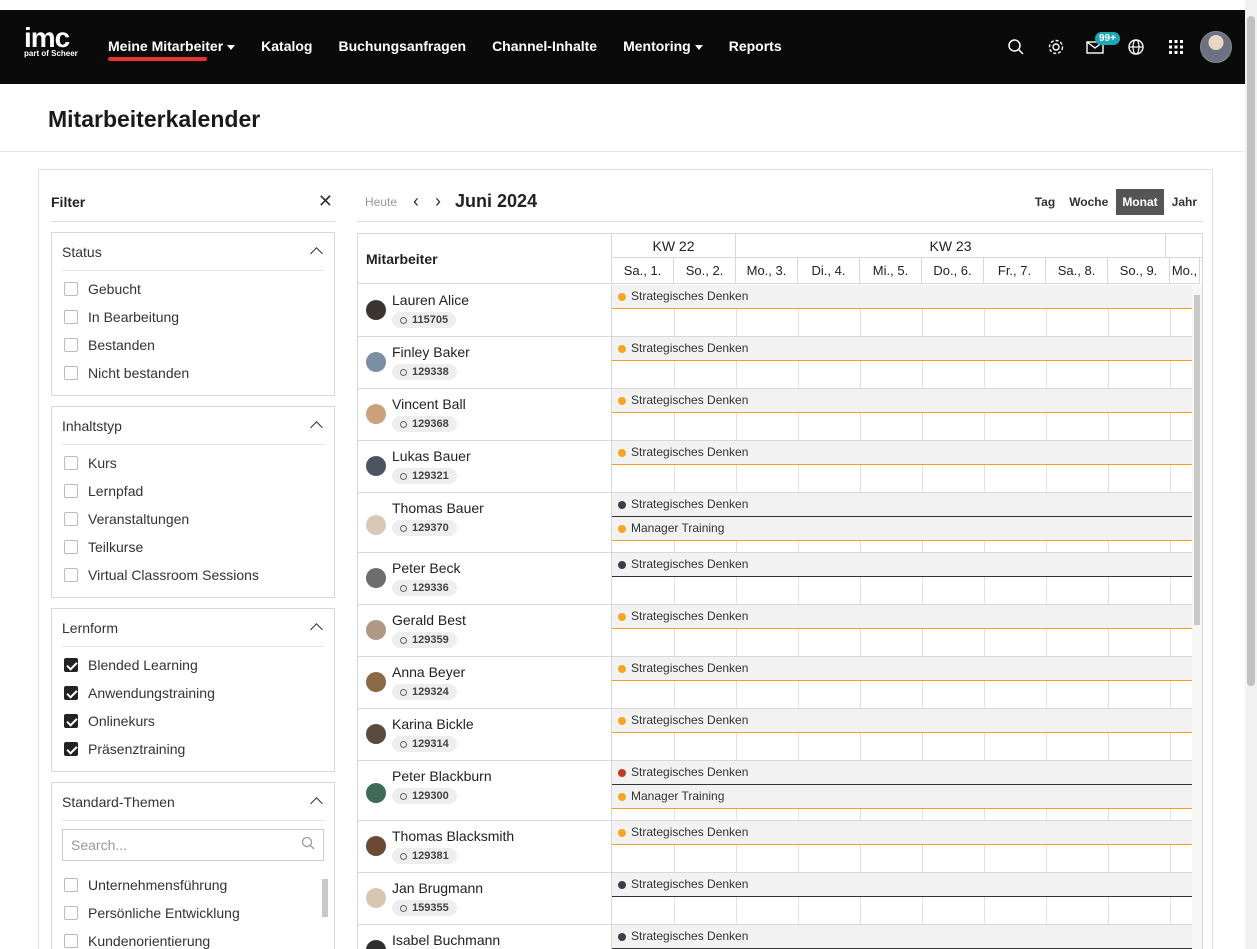 Image resolution: width=1257 pixels, height=949 pixels. Describe the element at coordinates (193, 885) in the screenshot. I see `filter-option: Unternehmensführung` at that location.